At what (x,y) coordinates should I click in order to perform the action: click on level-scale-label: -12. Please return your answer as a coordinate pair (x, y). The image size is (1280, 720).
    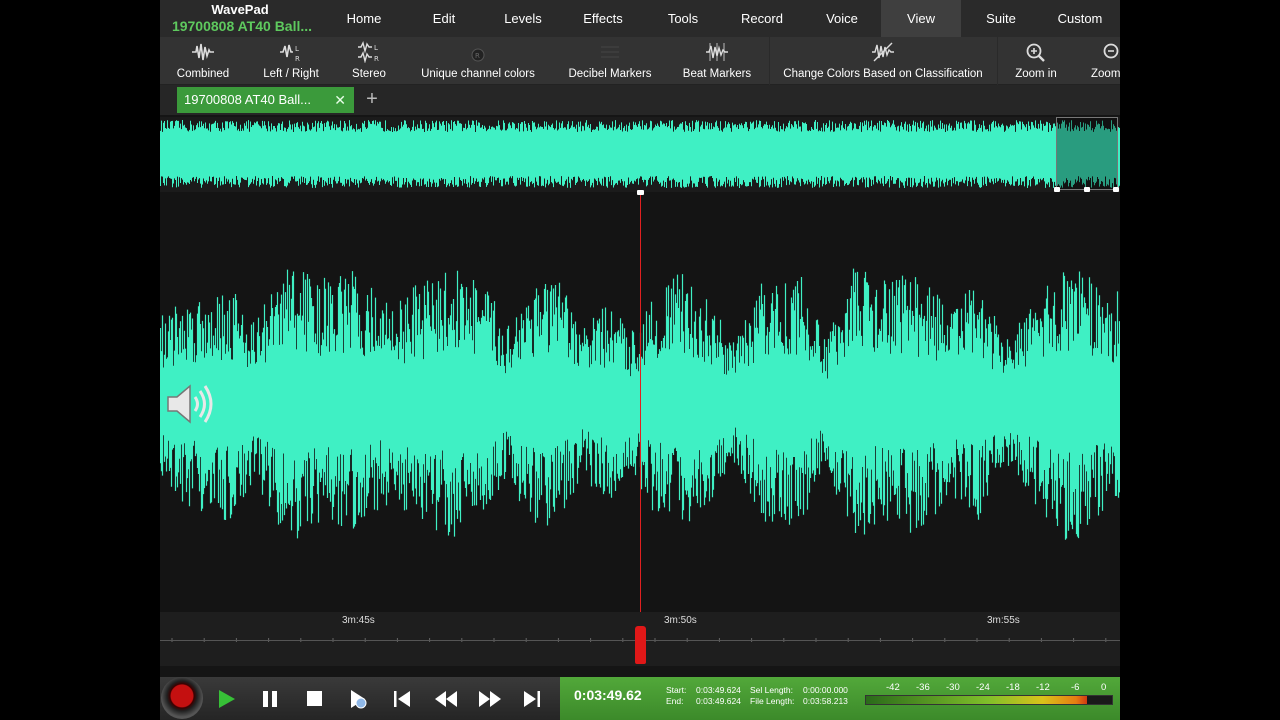
    Looking at the image, I should click on (1043, 687).